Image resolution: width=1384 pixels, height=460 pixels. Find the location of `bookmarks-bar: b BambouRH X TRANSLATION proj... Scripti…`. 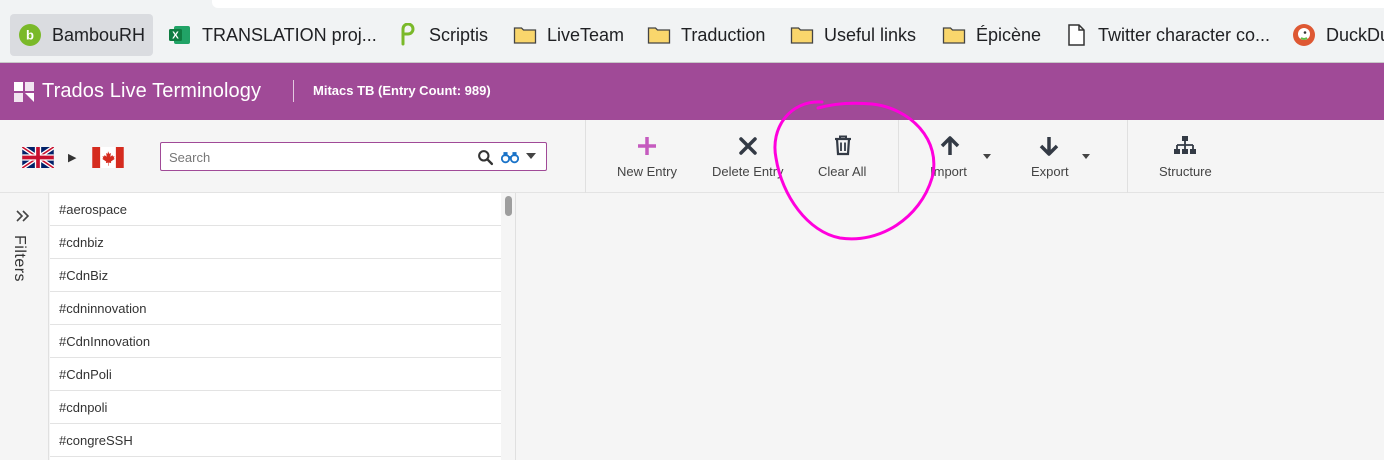

bookmarks-bar: b BambouRH X TRANSLATION proj... Scripti… is located at coordinates (692, 31).